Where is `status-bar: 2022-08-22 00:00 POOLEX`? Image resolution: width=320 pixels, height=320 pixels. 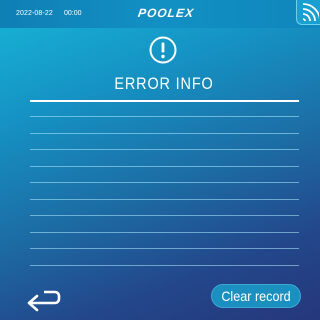
status-bar: 2022-08-22 00:00 POOLEX is located at coordinates (160, 14).